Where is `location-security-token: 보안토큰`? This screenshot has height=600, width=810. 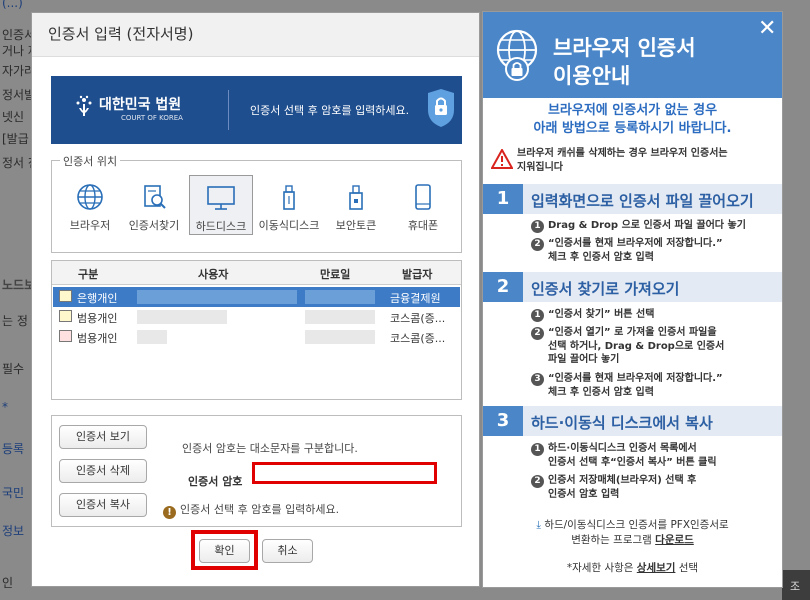
location-security-token: 보안토큰 is located at coordinates (356, 205).